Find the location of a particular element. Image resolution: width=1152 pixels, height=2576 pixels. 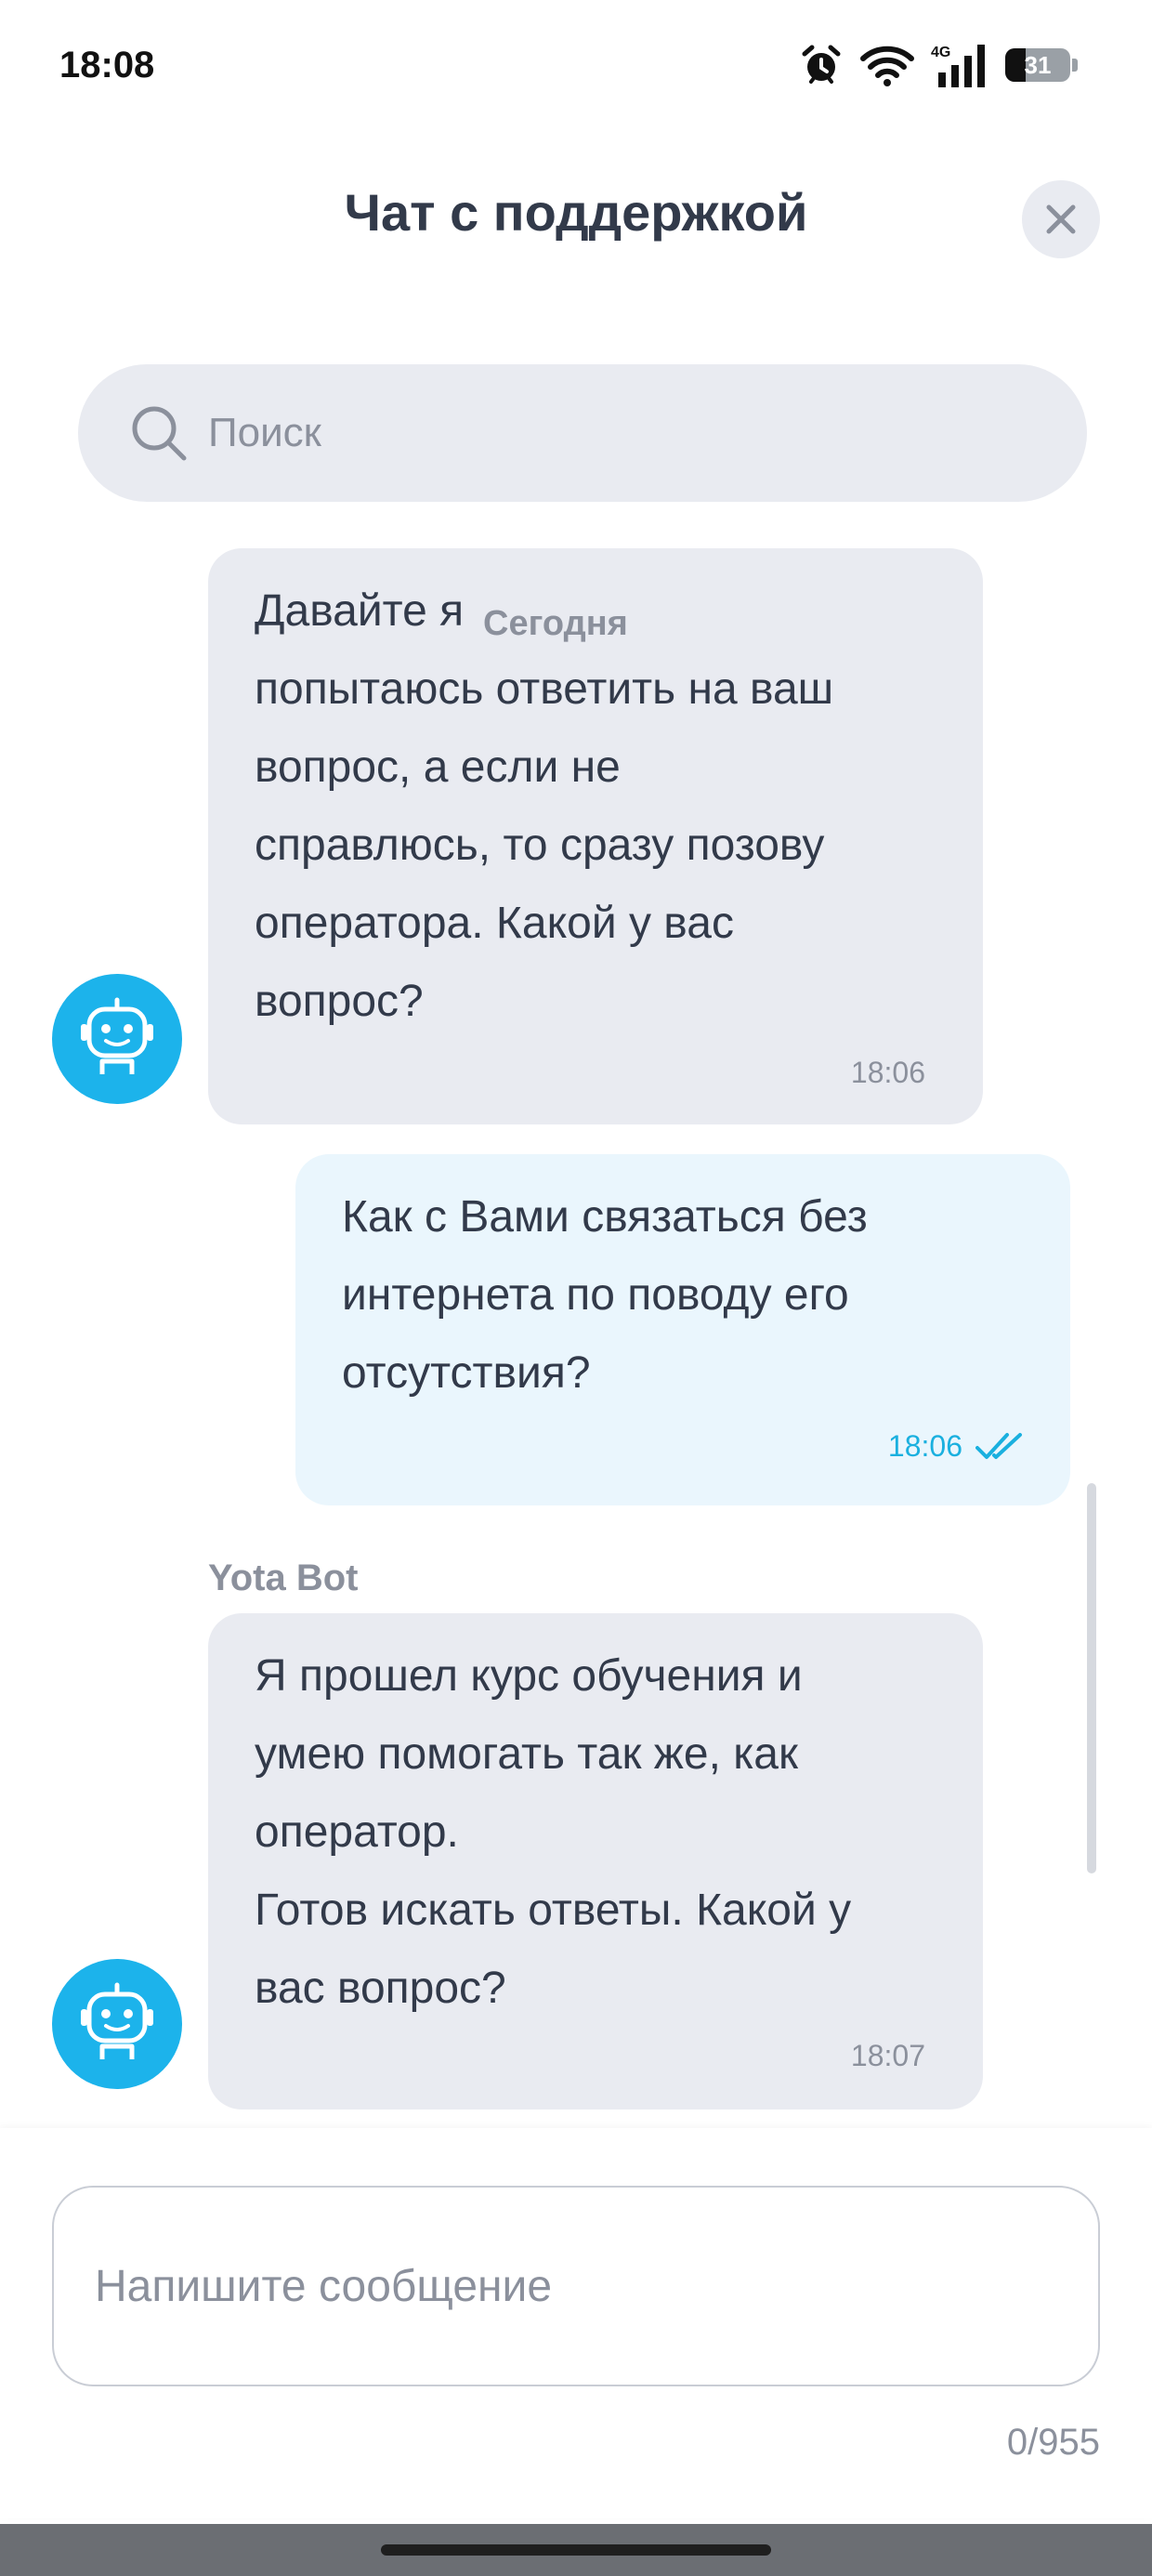

close-button is located at coordinates (1061, 219).